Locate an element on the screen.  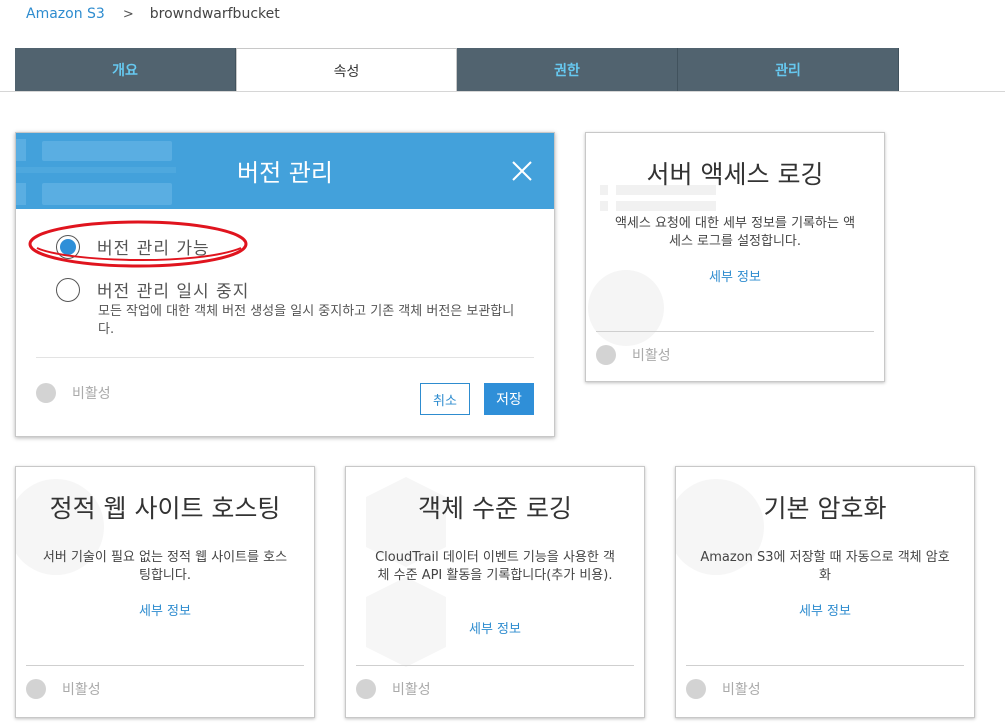
object-level-logging-status: 비활성 is located at coordinates (393, 689).